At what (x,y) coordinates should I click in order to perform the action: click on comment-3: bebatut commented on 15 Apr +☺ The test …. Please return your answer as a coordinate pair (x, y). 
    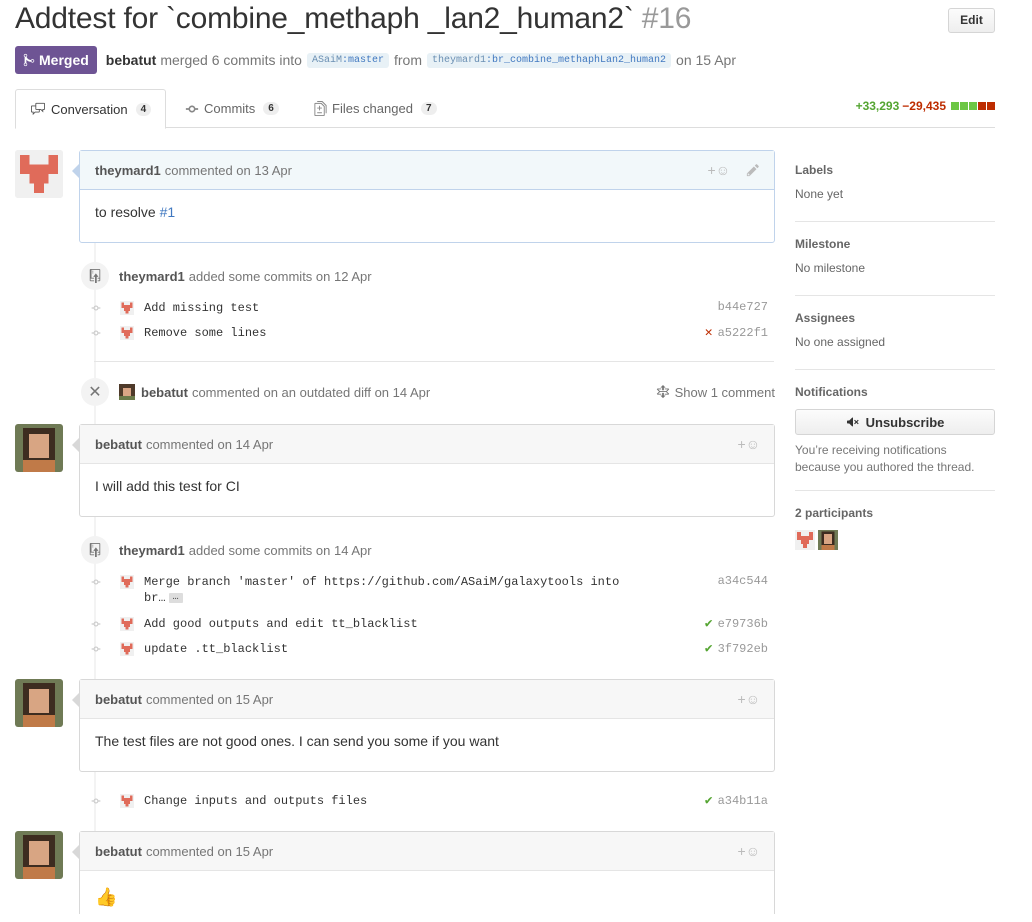
    Looking at the image, I should click on (423, 725).